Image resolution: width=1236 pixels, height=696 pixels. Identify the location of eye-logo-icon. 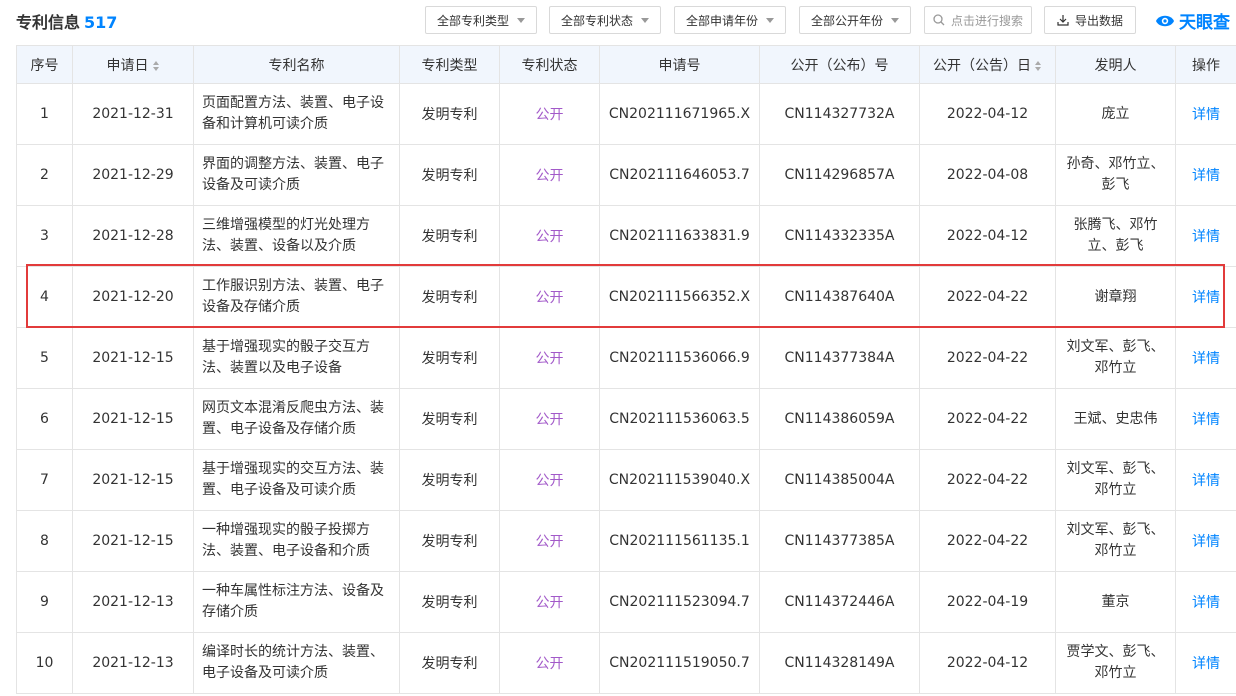
(1165, 20).